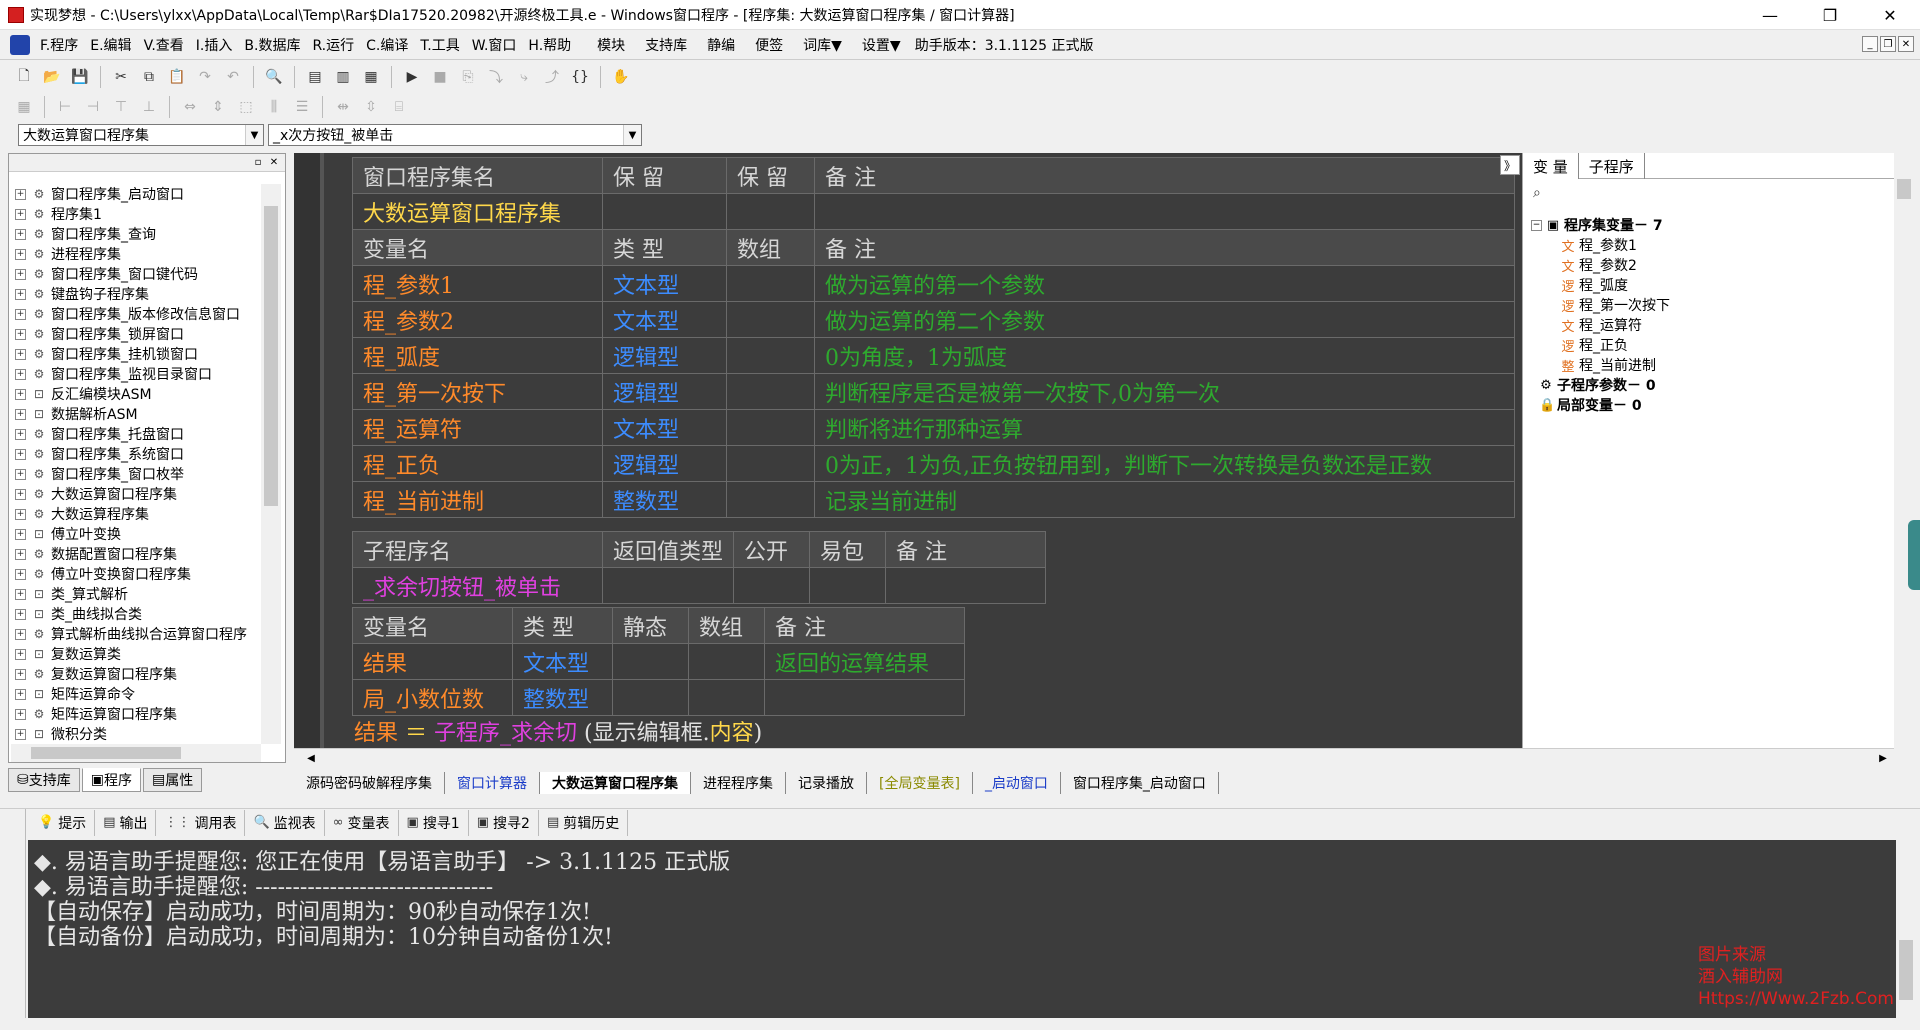  What do you see at coordinates (135, 254) in the screenshot?
I see `tree-item: + ⚙ 进程程序集` at bounding box center [135, 254].